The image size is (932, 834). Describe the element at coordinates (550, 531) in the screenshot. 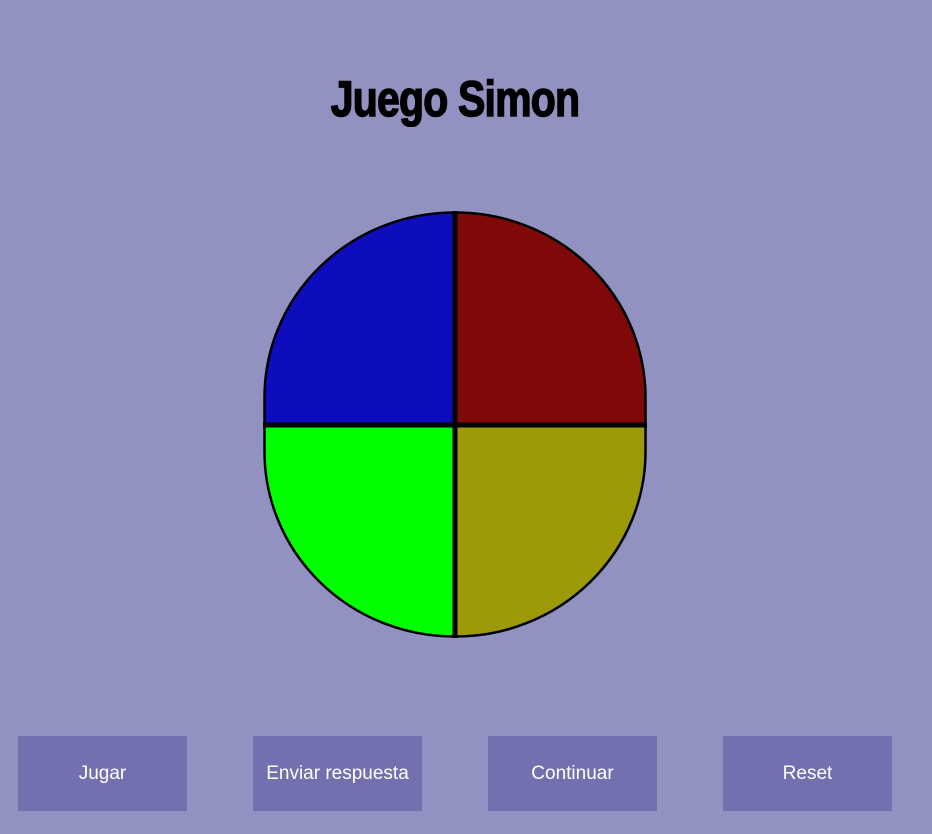

I see `simon-quadrant-yellow` at that location.